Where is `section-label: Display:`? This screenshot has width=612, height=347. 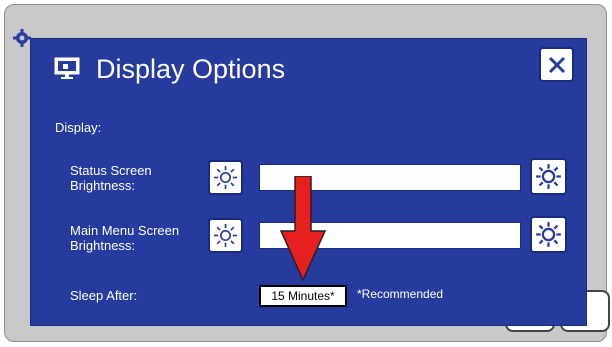 section-label: Display: is located at coordinates (78, 127).